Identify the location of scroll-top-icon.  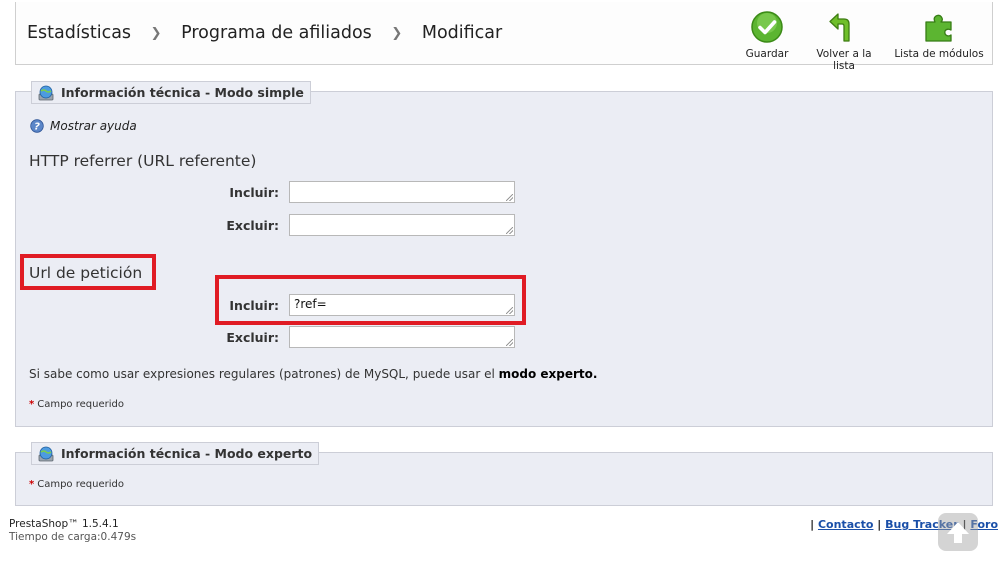
(958, 532).